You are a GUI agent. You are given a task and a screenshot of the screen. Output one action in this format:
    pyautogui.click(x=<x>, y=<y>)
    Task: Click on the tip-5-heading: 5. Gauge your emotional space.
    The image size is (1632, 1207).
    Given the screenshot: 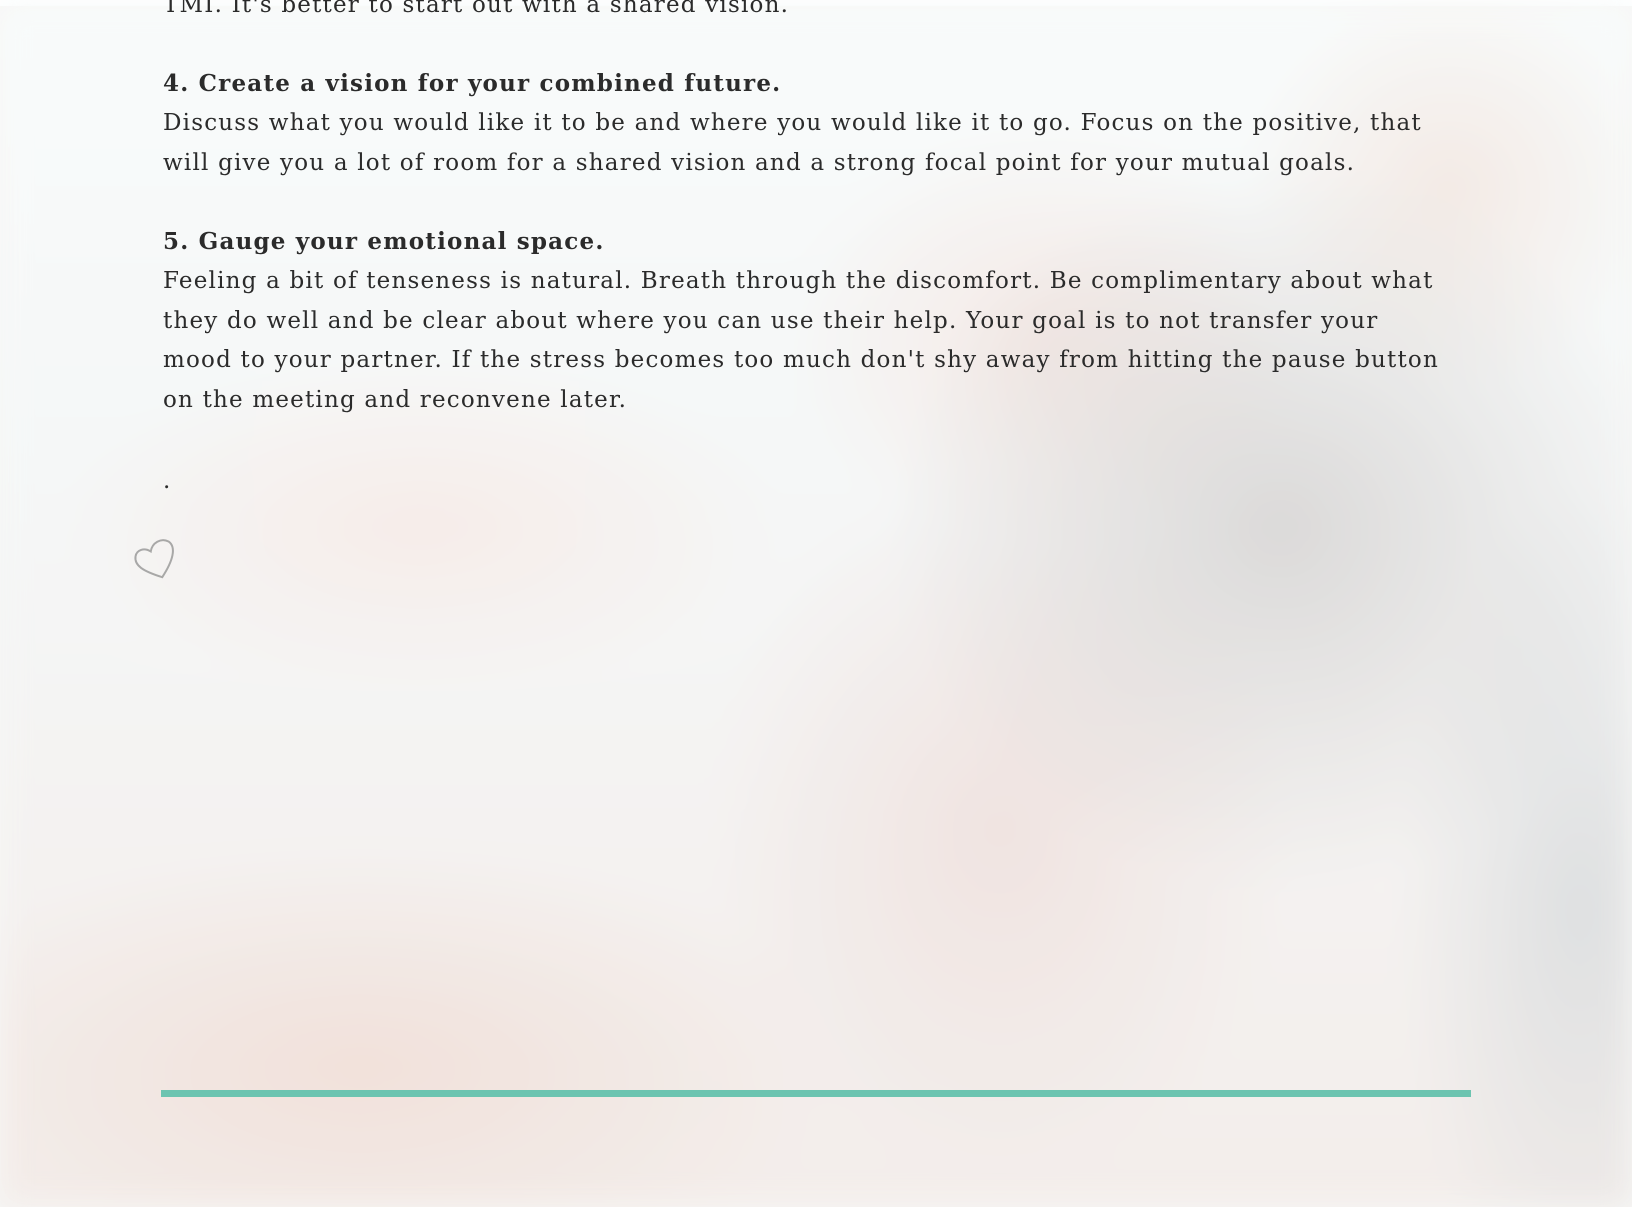 What is the action you would take?
    pyautogui.click(x=384, y=241)
    